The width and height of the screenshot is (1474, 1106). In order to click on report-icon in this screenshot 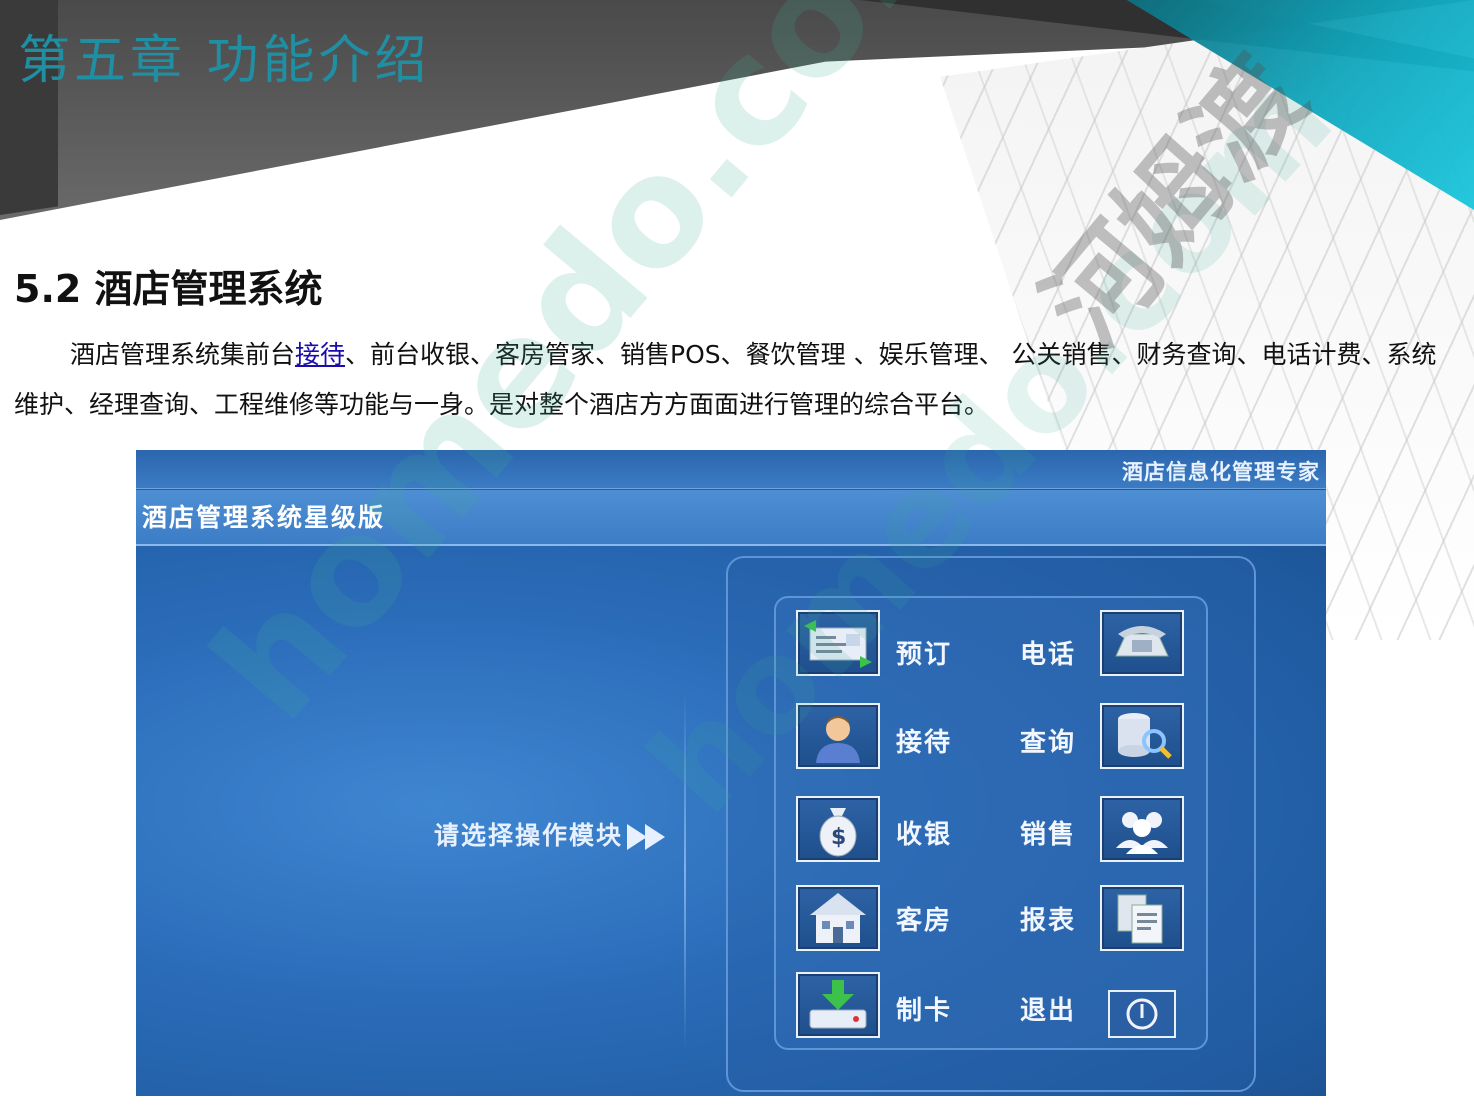, I will do `click(1140, 919)`.